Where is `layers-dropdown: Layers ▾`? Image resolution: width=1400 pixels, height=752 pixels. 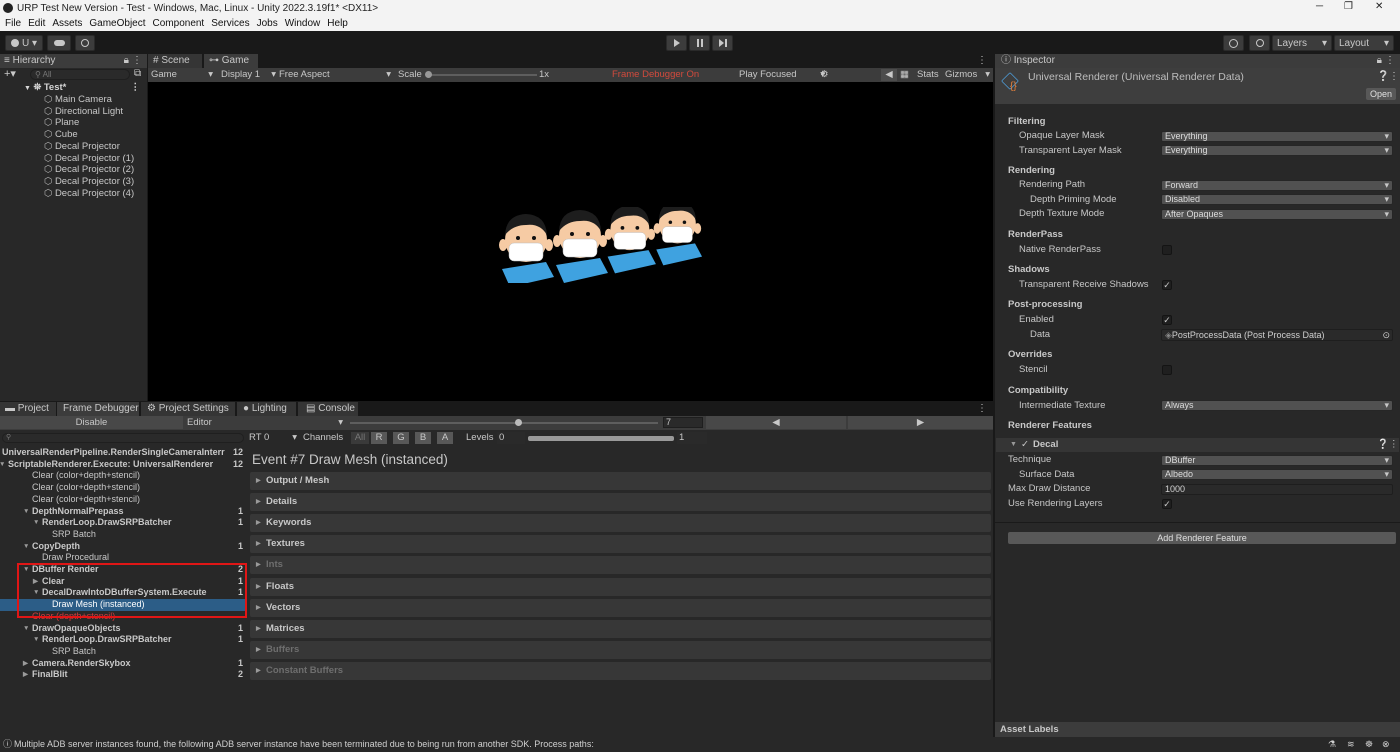
layers-dropdown: Layers ▾ is located at coordinates (1302, 43).